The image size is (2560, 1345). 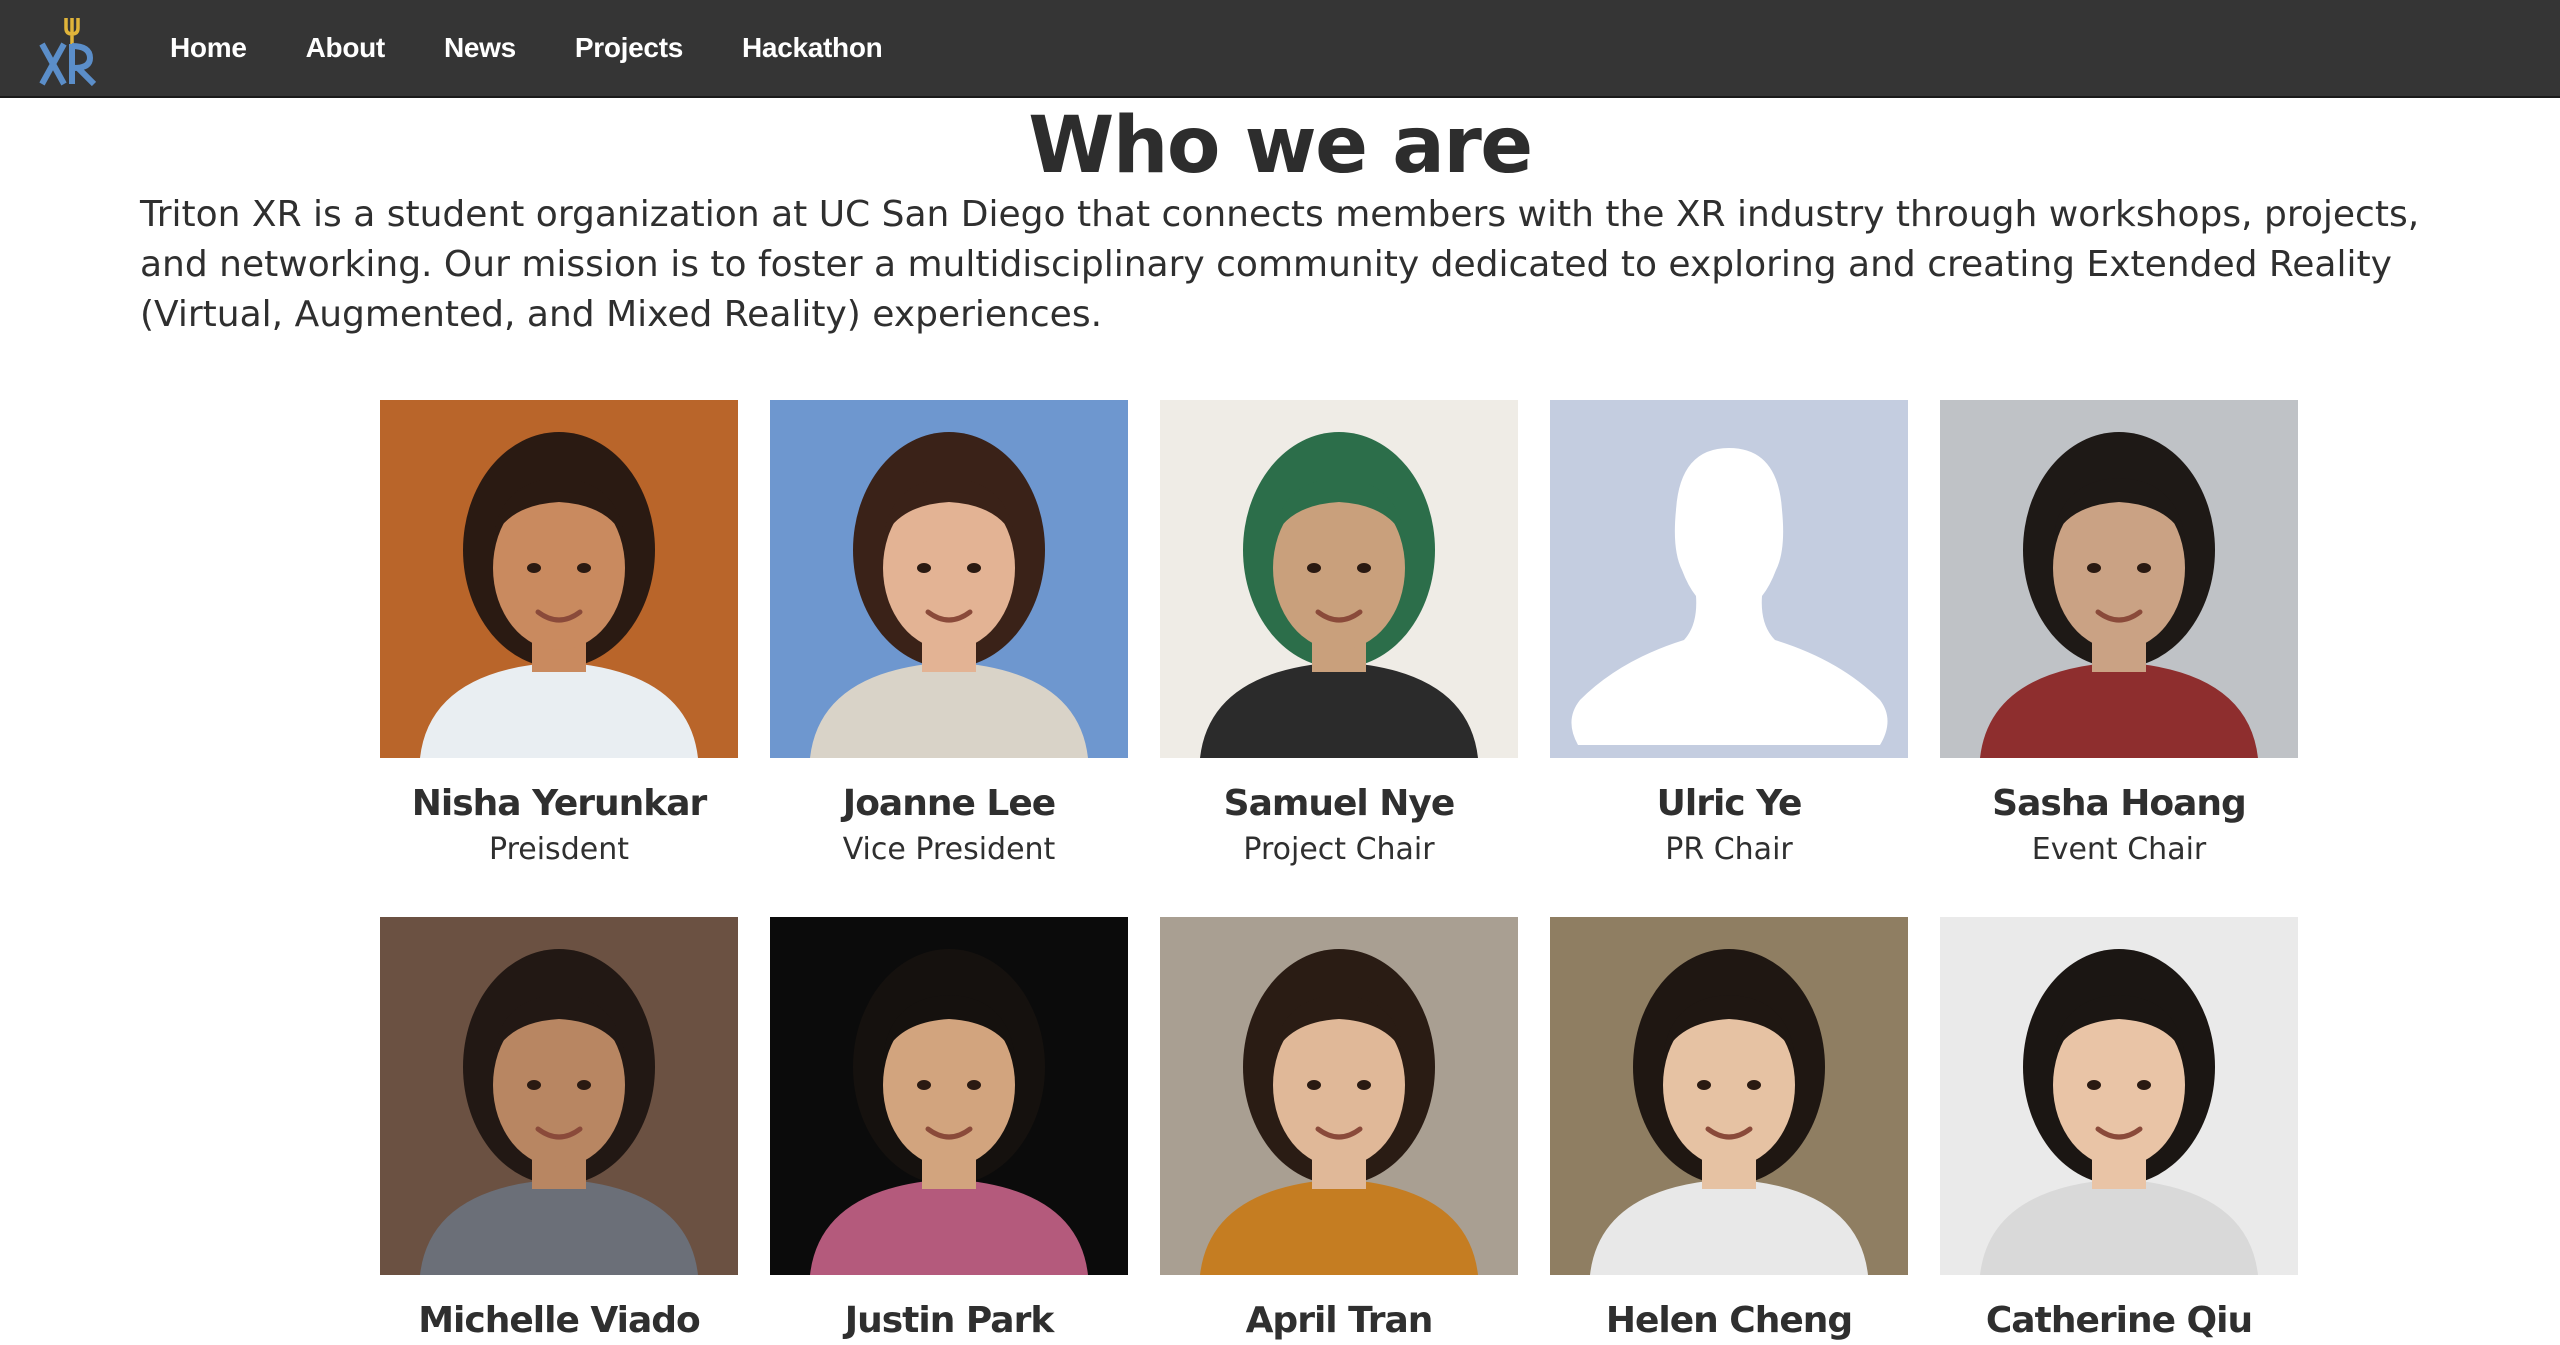 I want to click on member-name: Michelle Viado, so click(x=559, y=1320).